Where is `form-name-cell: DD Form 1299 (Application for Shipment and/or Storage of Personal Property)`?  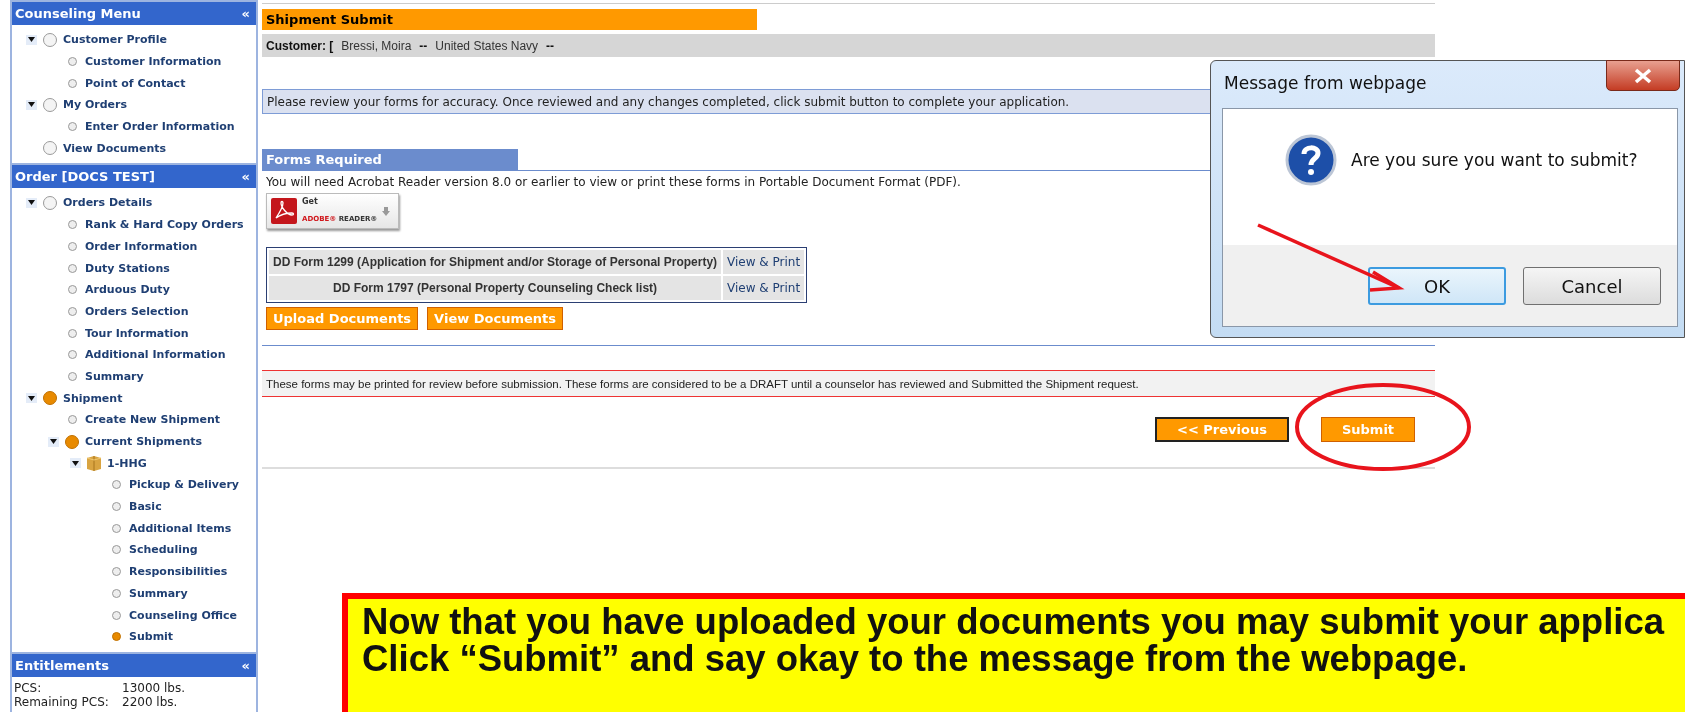
form-name-cell: DD Form 1299 (Application for Shipment and/or Storage of Personal Property) is located at coordinates (495, 262).